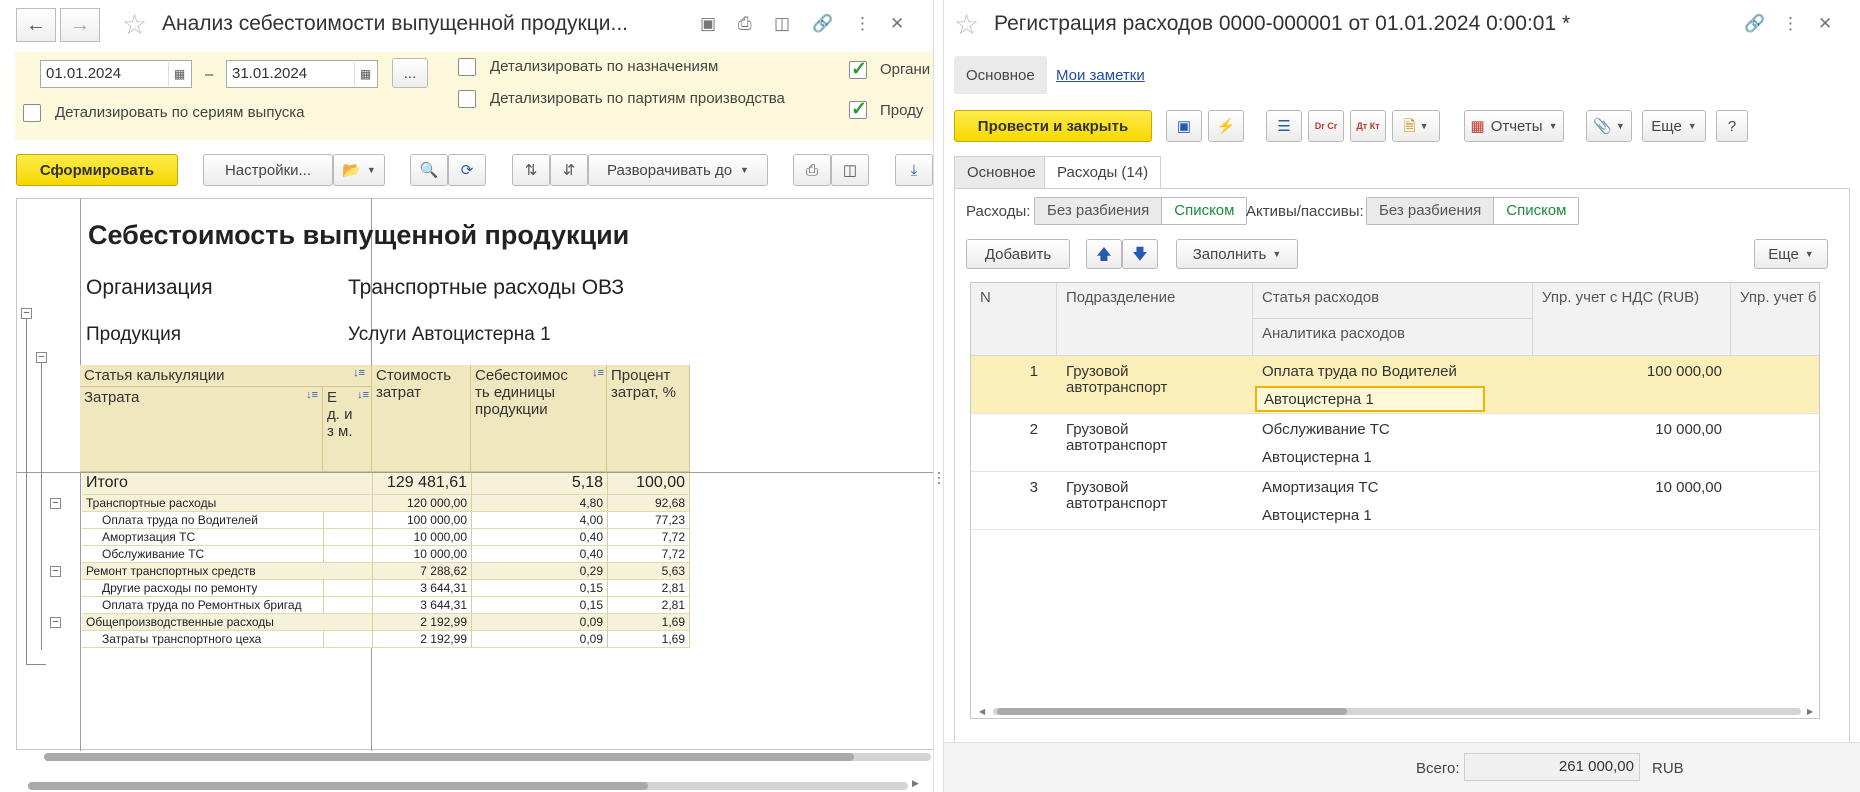 The image size is (1860, 792). I want to click on window-hscroll, so click(468, 786).